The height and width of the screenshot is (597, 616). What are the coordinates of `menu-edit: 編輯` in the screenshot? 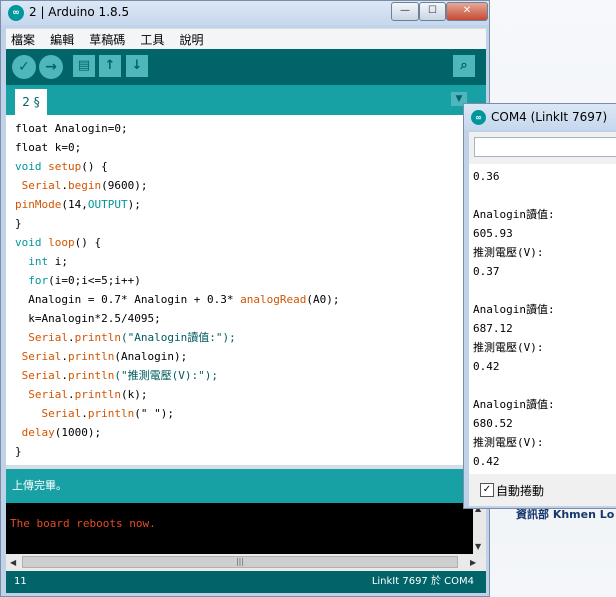 It's located at (62, 38).